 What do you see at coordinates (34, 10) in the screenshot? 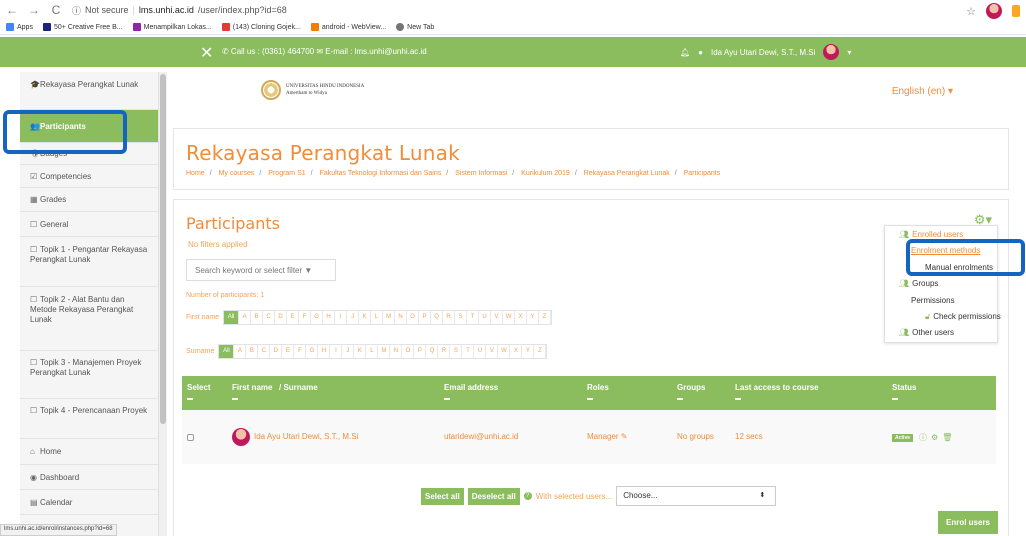
I see `forward-icon: →` at bounding box center [34, 10].